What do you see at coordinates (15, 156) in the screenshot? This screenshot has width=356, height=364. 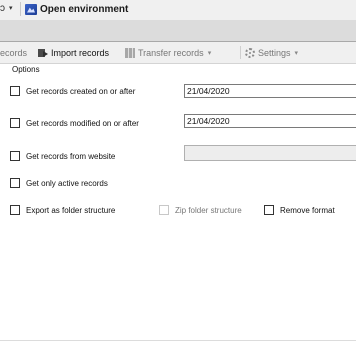 I see `from-website-checkbox` at bounding box center [15, 156].